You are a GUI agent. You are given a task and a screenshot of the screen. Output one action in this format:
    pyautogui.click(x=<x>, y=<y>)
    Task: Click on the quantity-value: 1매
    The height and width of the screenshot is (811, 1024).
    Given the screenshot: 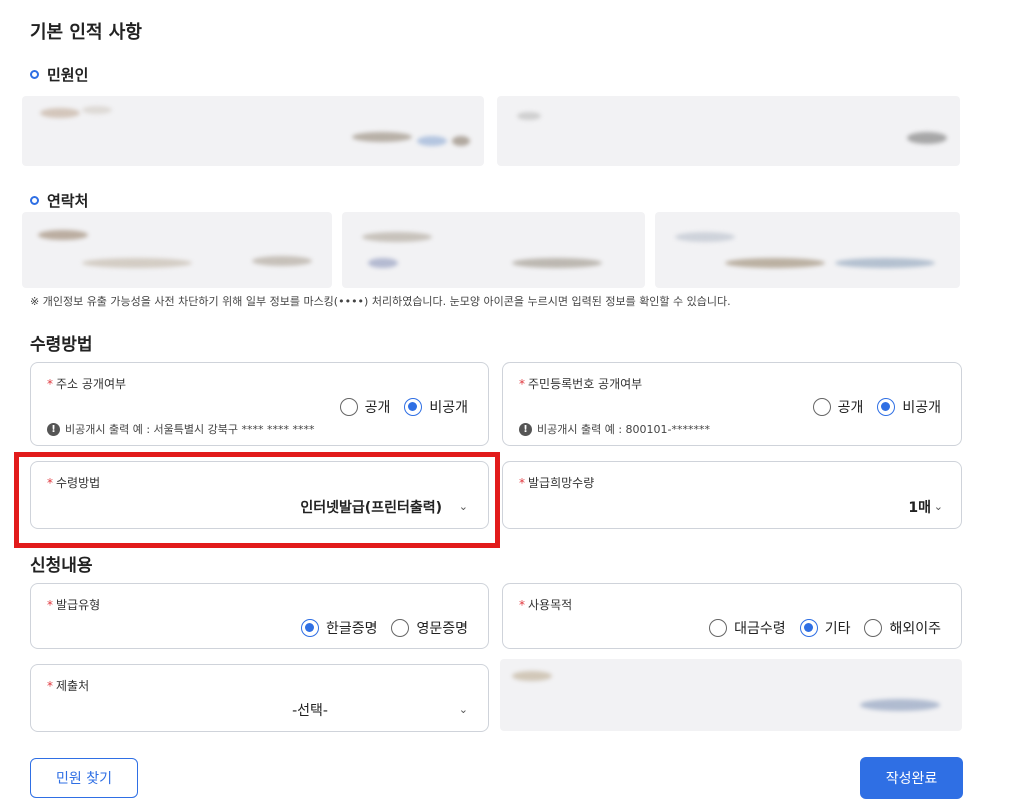 What is the action you would take?
    pyautogui.click(x=919, y=508)
    